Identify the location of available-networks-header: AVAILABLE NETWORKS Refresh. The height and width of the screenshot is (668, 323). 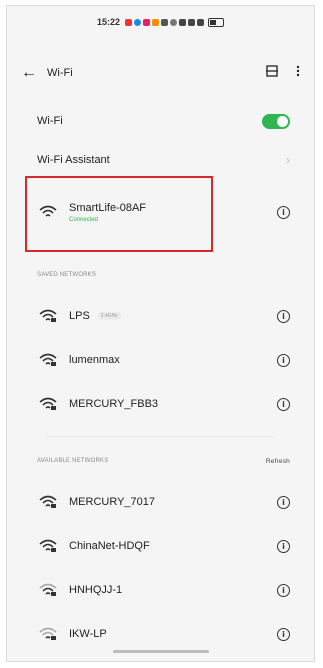
(163, 461).